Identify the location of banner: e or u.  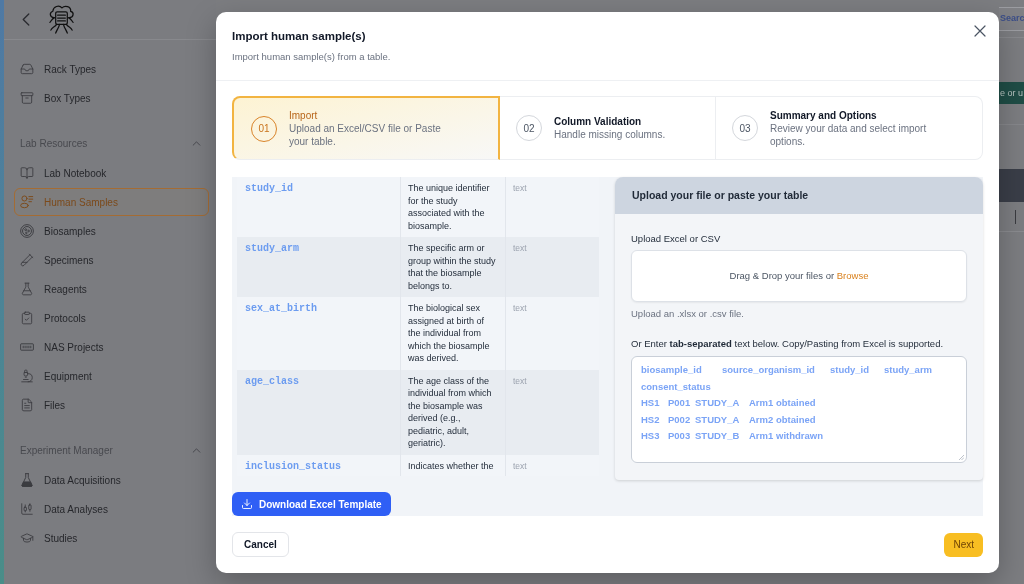
(1011, 93).